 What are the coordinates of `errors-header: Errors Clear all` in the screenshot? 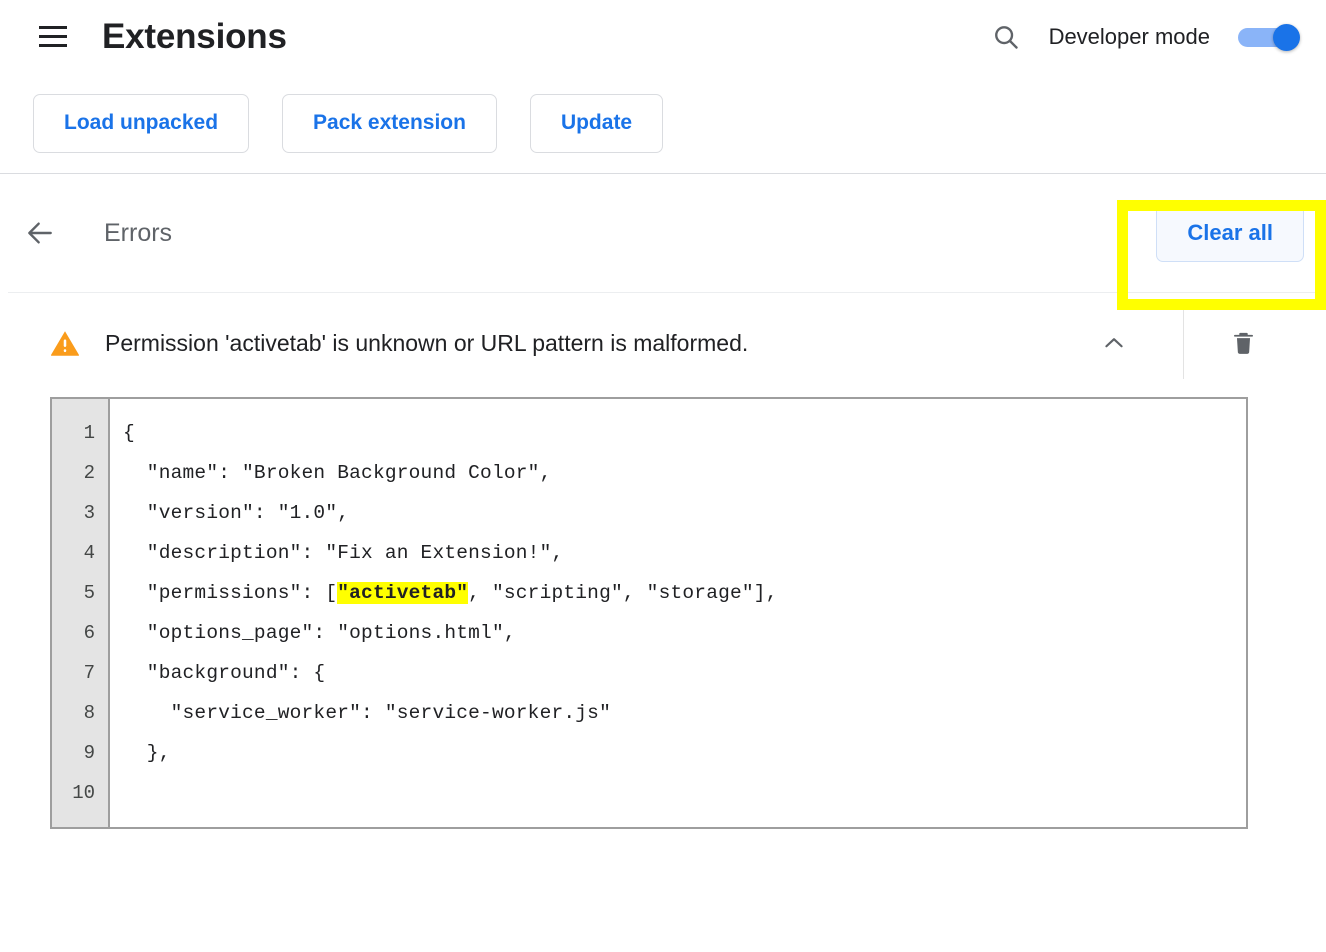 It's located at (663, 233).